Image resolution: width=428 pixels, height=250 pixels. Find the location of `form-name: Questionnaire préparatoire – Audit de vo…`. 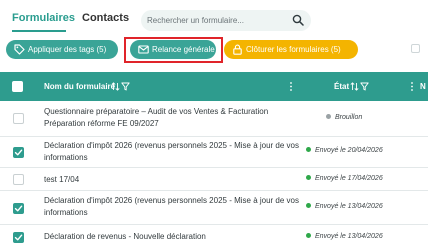

form-name: Questionnaire préparatoire – Audit de vo… is located at coordinates (175, 118).